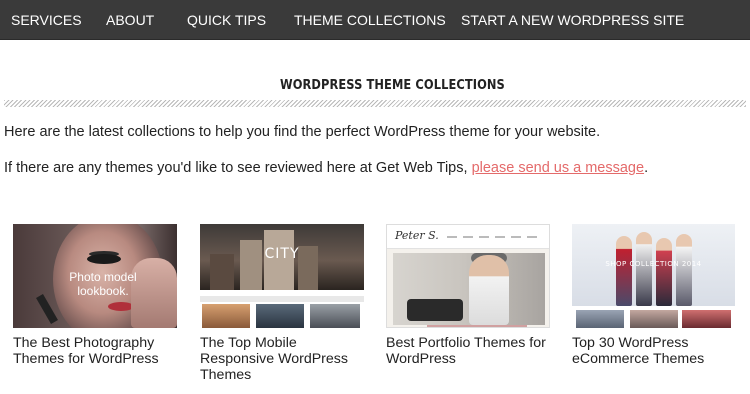 The width and height of the screenshot is (750, 394). I want to click on request-text-suffix: ., so click(646, 168).